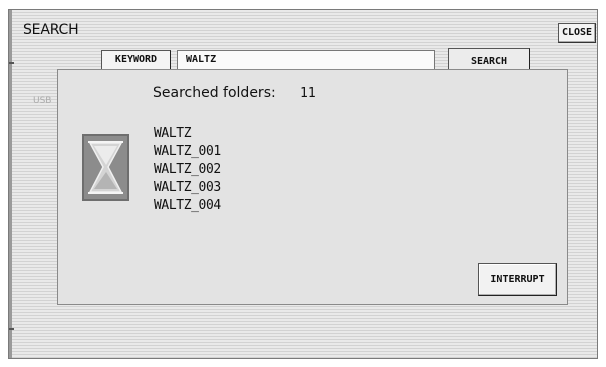  Describe the element at coordinates (136, 60) in the screenshot. I see `keyword-button: KEYWORD` at that location.